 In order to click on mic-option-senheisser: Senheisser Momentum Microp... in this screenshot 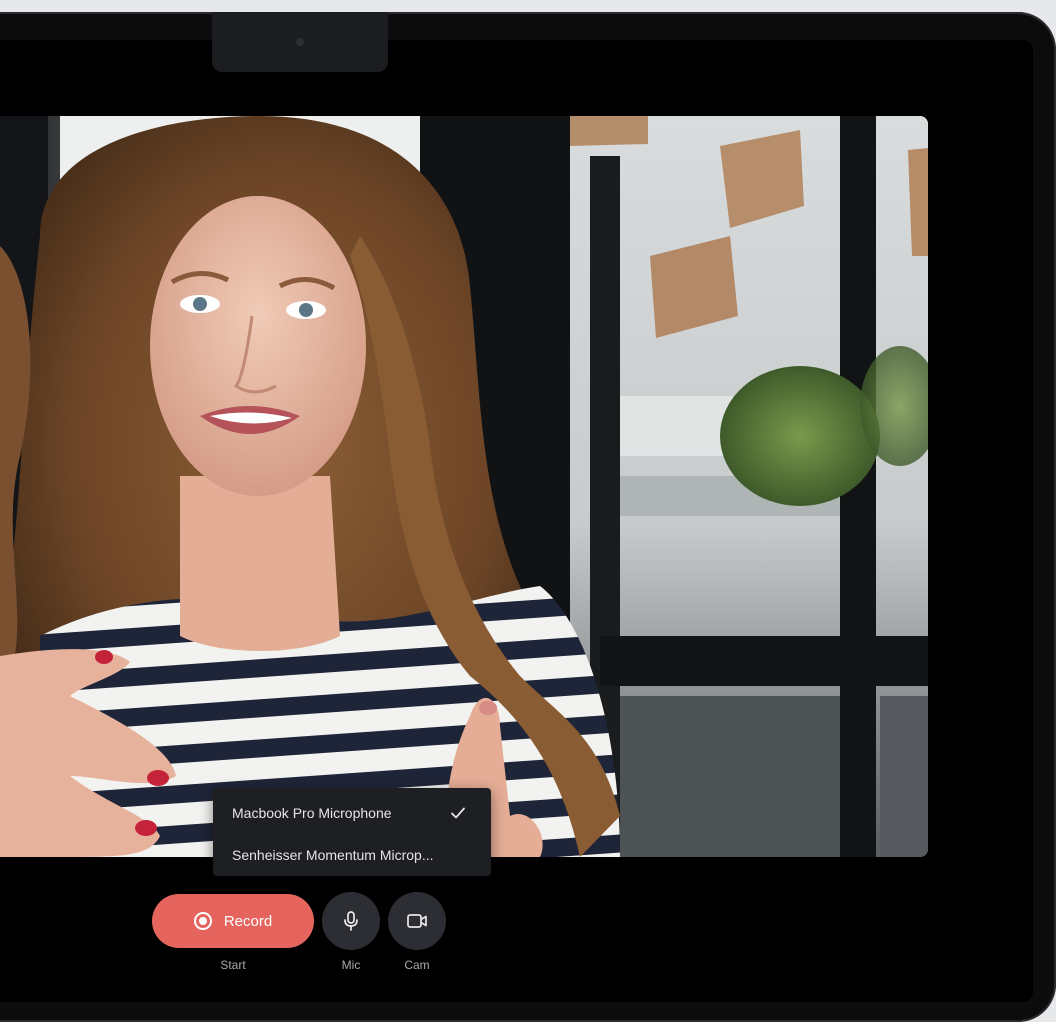, I will do `click(352, 855)`.